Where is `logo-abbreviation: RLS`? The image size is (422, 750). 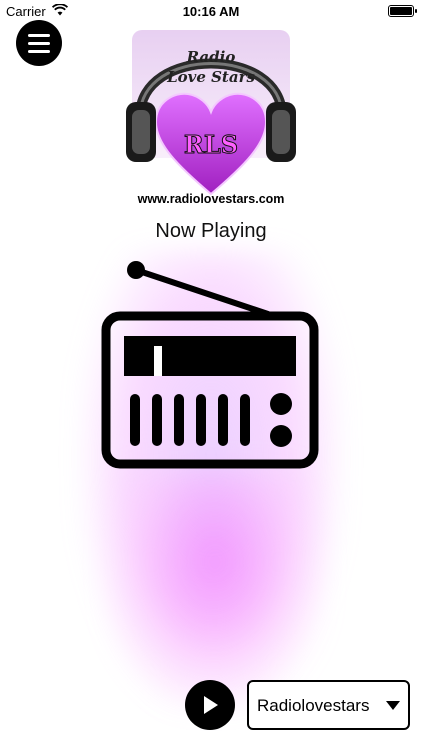
logo-abbreviation: RLS is located at coordinates (211, 145).